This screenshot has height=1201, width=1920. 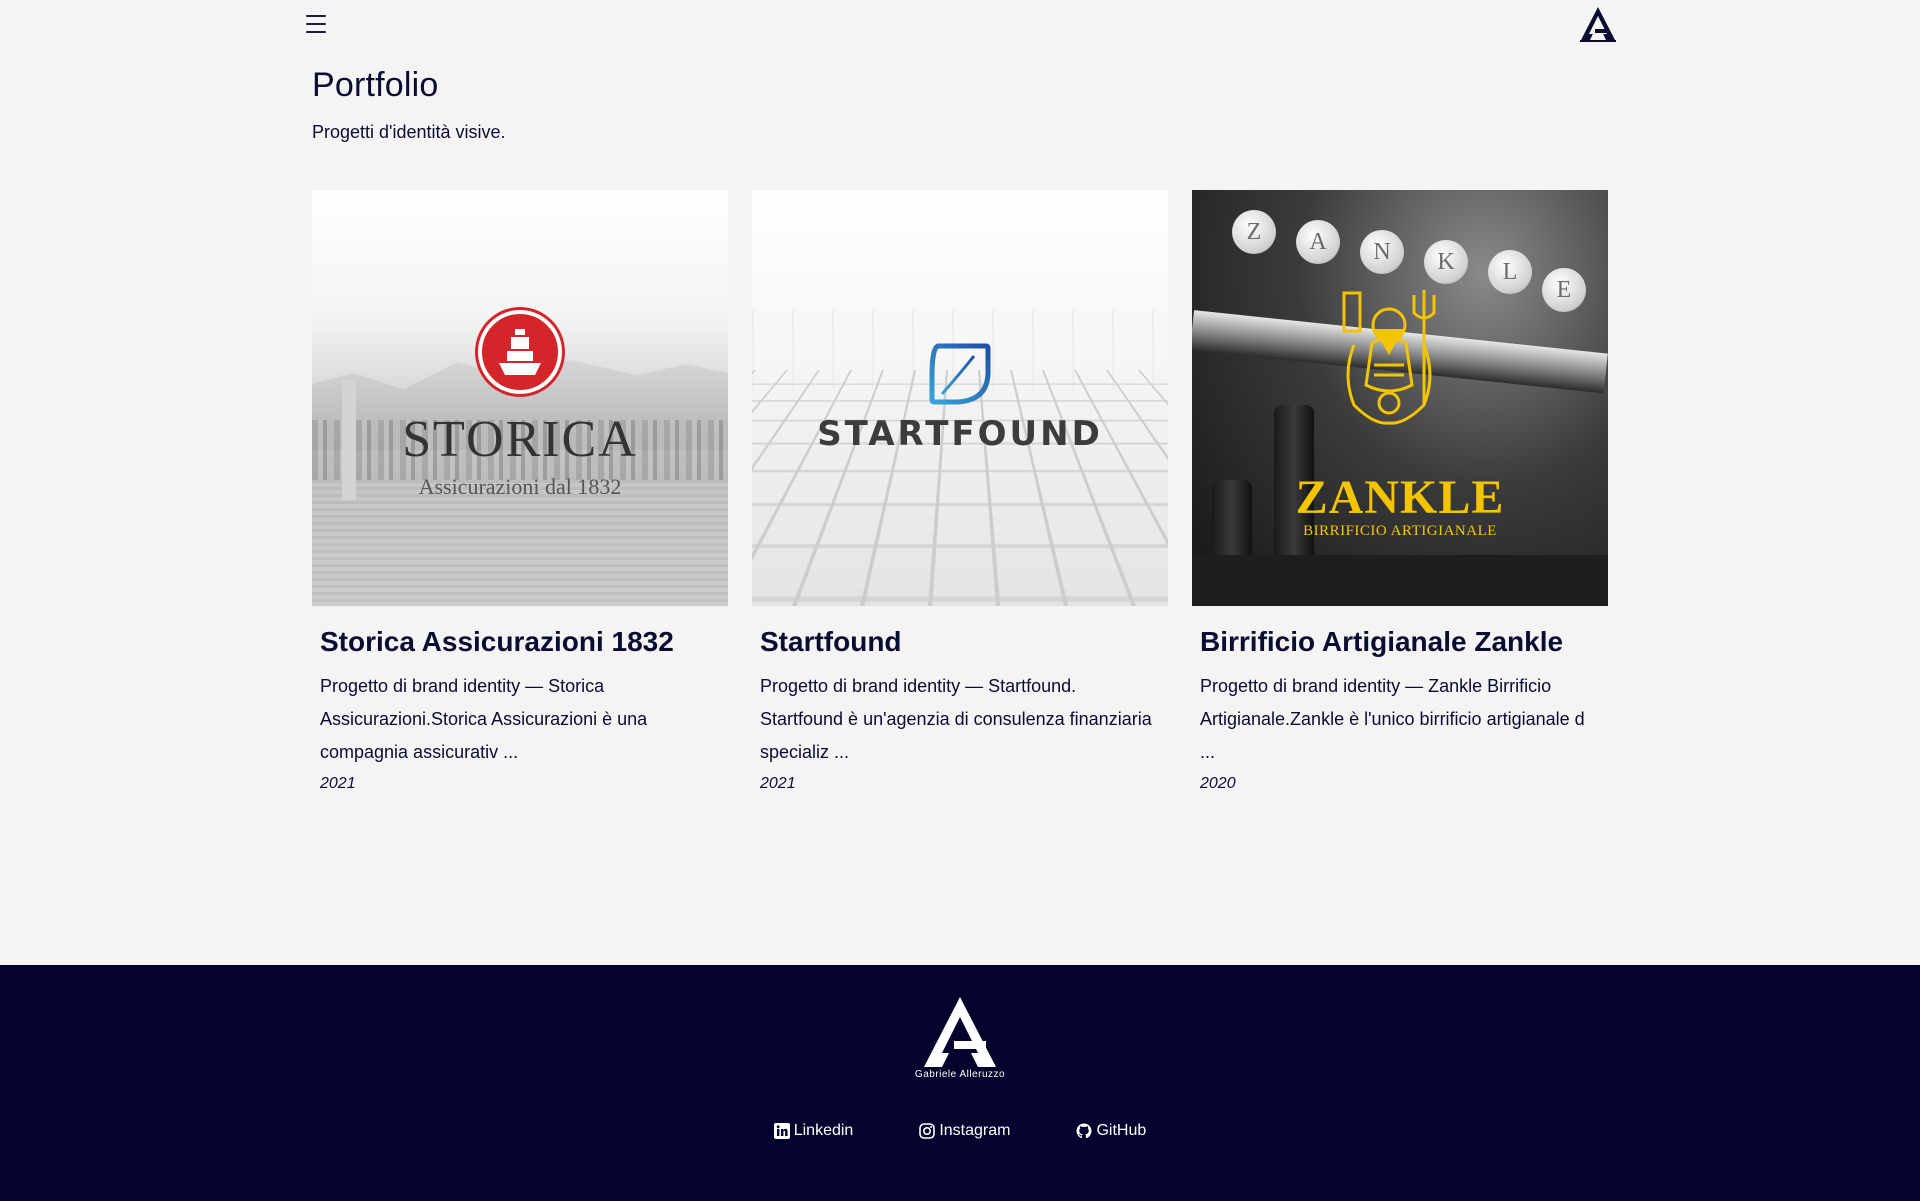 What do you see at coordinates (1382, 252) in the screenshot?
I see `tap-handle: N` at bounding box center [1382, 252].